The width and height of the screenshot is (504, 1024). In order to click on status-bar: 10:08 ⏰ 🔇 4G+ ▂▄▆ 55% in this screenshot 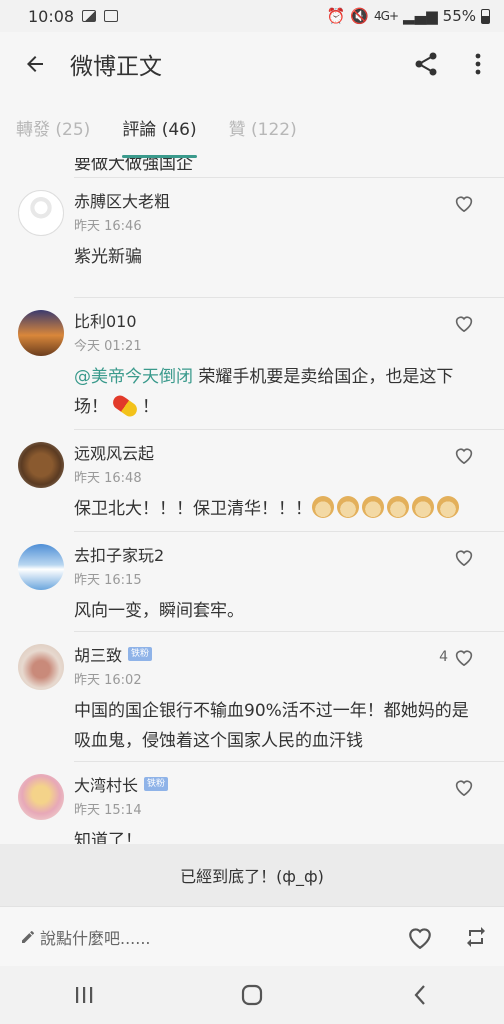, I will do `click(252, 16)`.